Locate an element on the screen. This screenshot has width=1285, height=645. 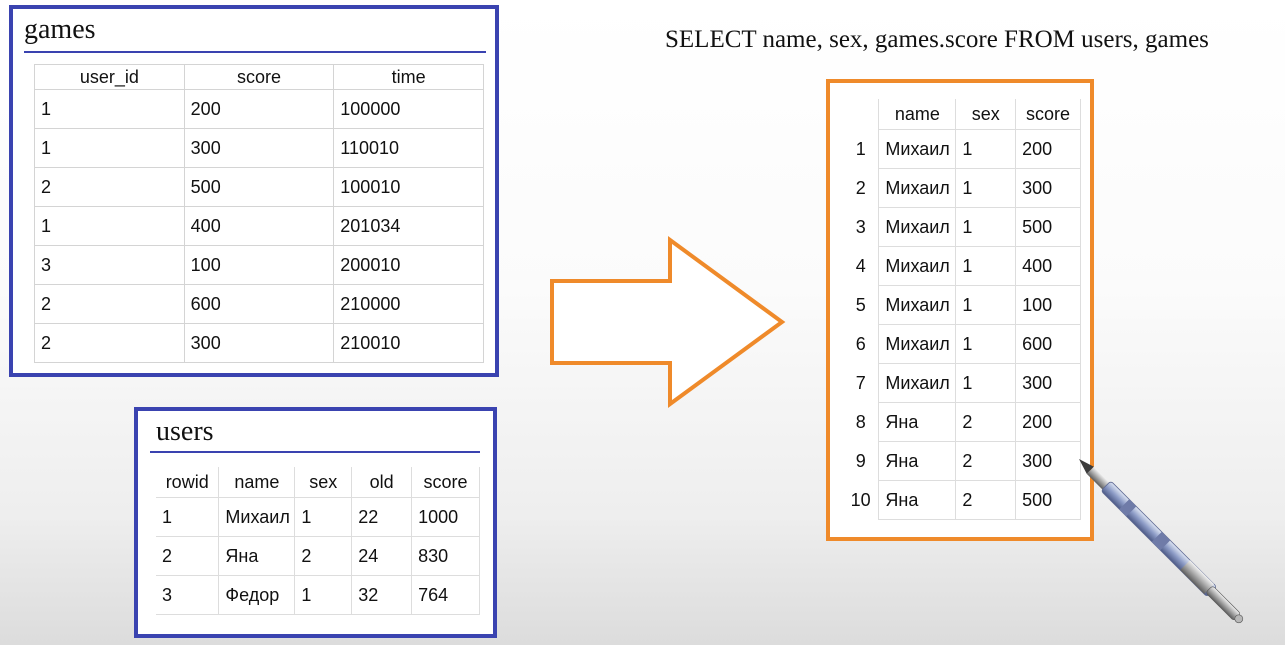
users-column-header: sex is located at coordinates (323, 482).